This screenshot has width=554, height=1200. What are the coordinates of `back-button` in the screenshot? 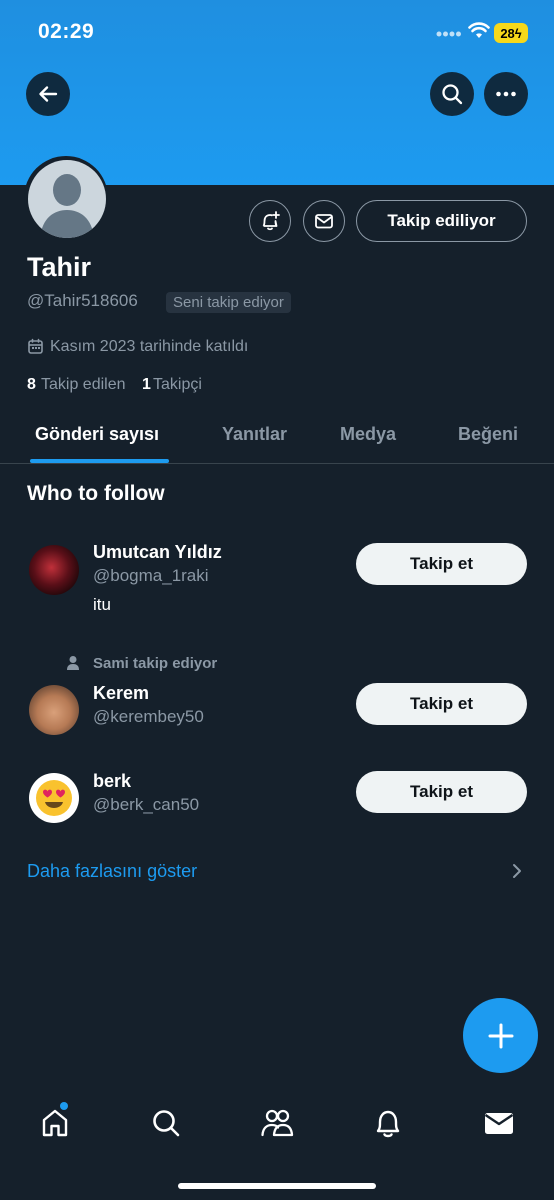 It's located at (48, 94).